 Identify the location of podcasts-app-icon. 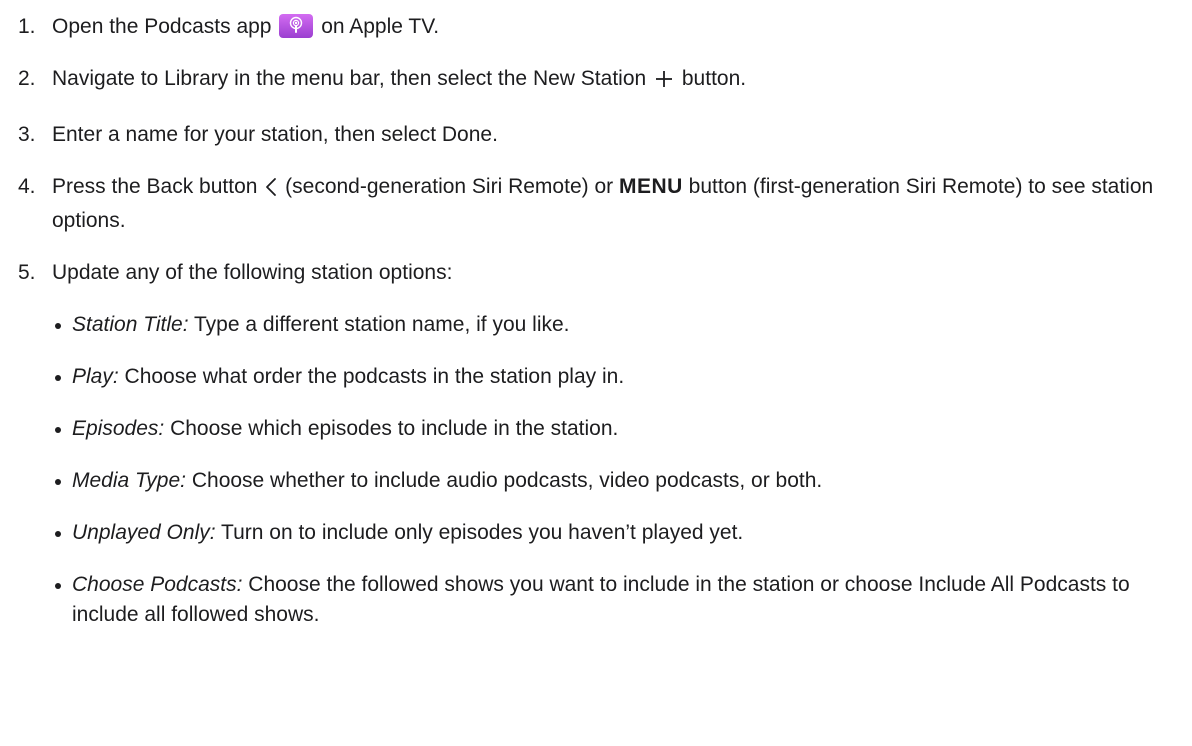
(296, 26).